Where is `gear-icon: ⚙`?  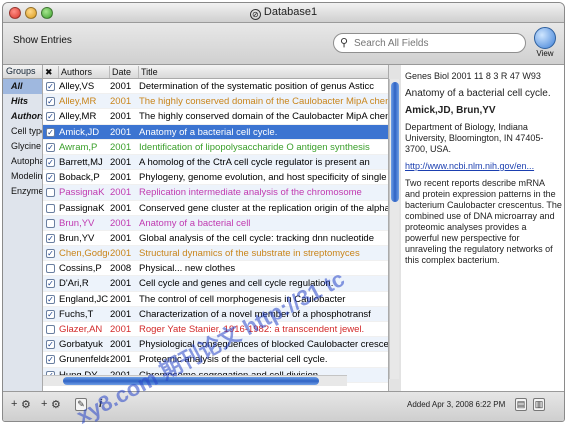 gear-icon: ⚙ is located at coordinates (26, 404).